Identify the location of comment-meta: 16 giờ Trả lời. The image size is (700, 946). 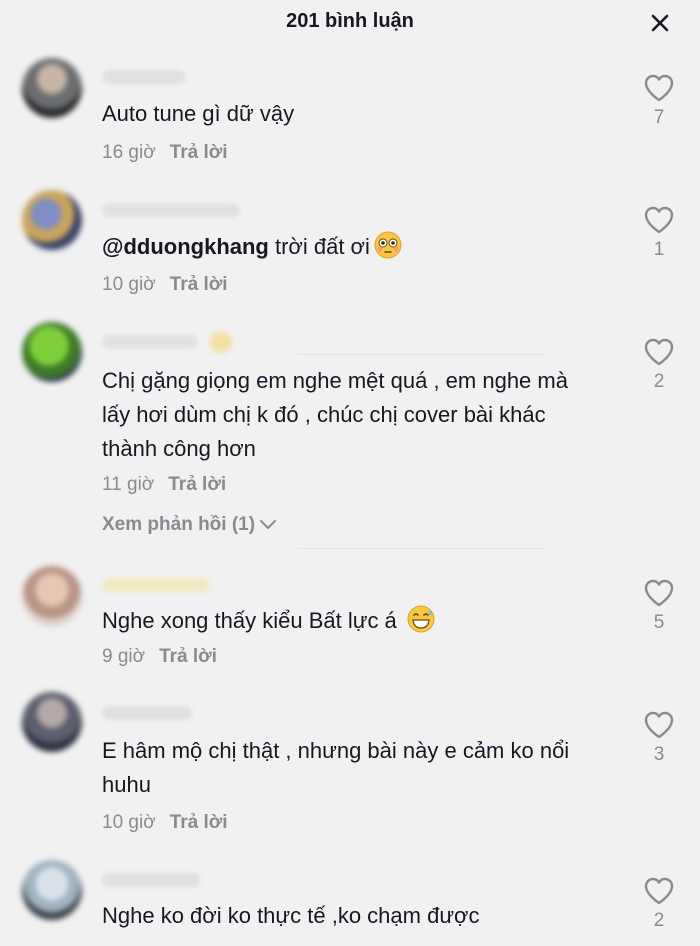
(165, 153).